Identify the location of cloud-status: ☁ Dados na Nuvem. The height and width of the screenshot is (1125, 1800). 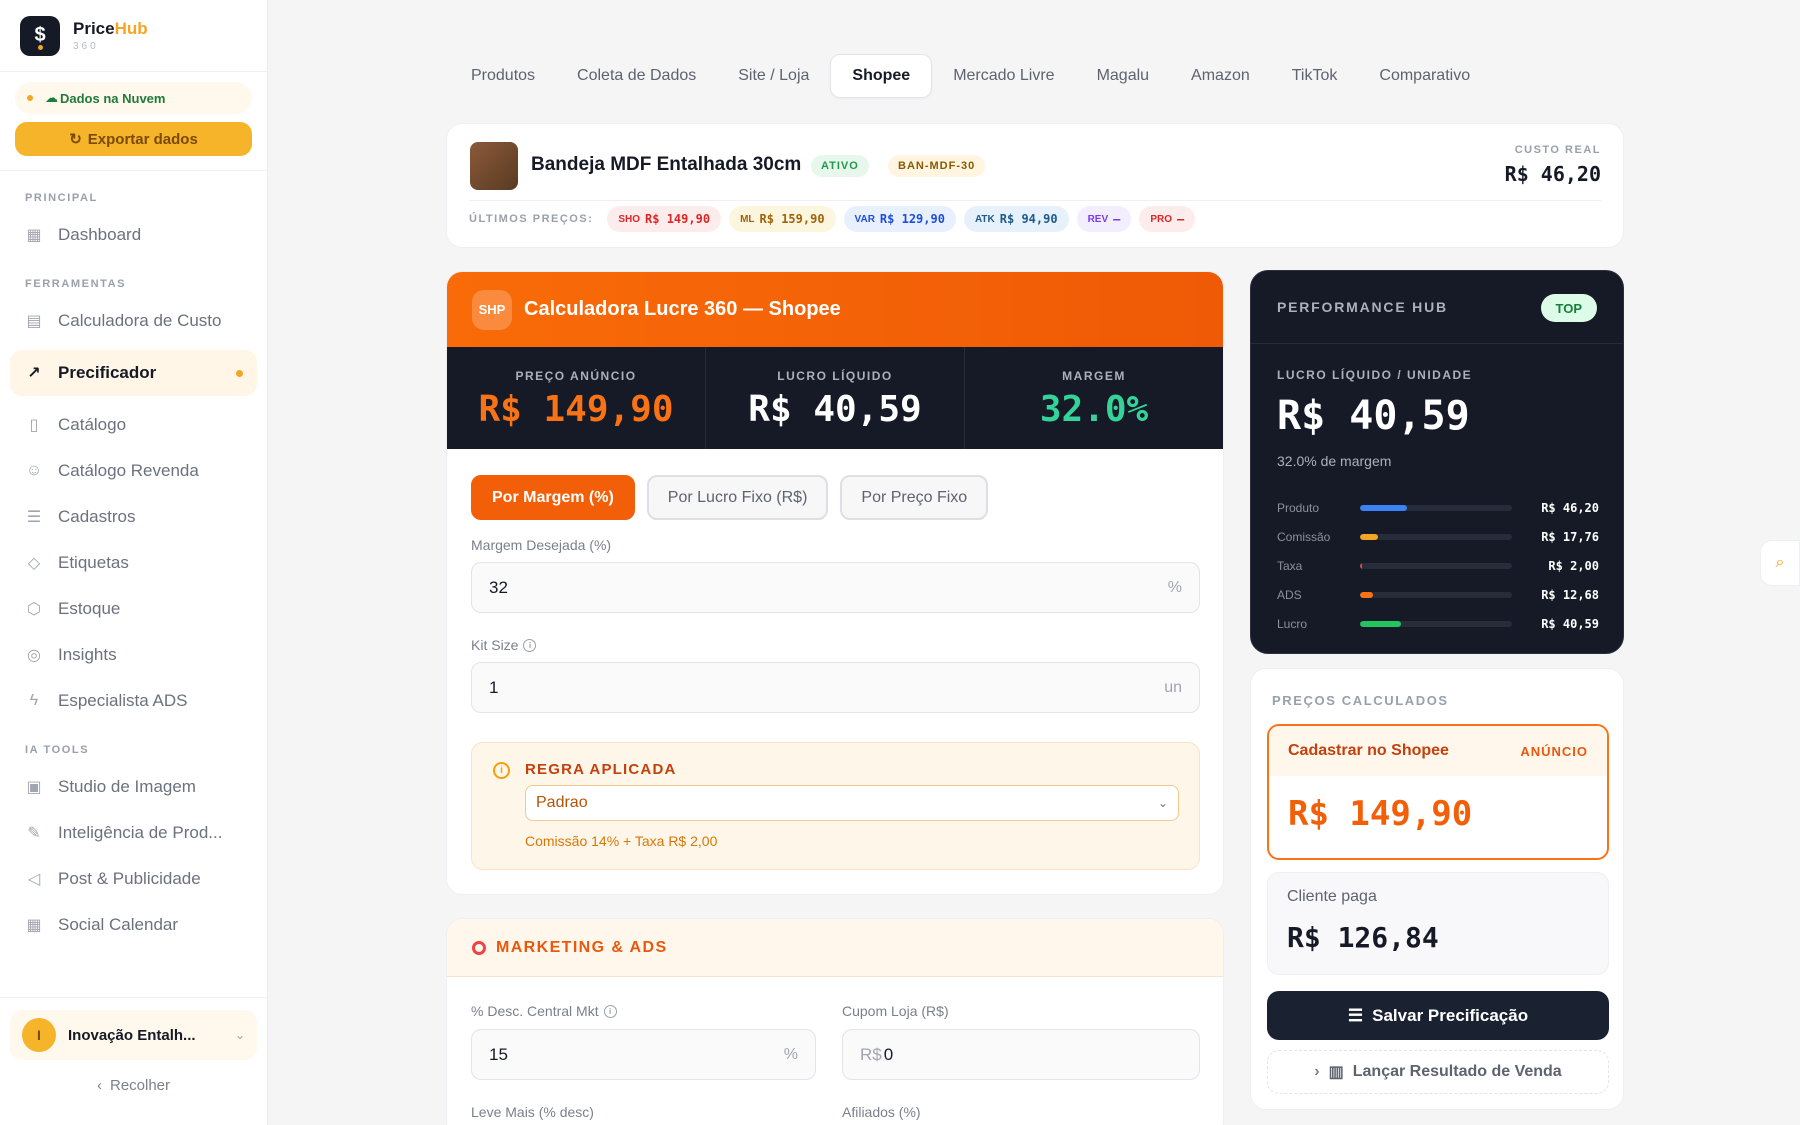
(133, 98).